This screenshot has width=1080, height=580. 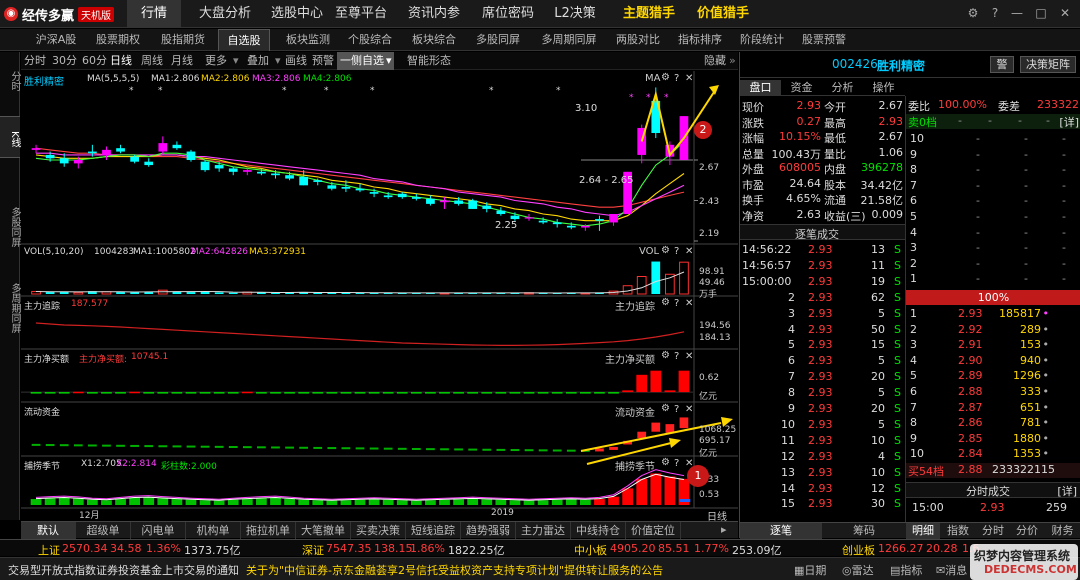 What do you see at coordinates (676, 303) in the screenshot?
I see `track-help-icon: ?` at bounding box center [676, 303].